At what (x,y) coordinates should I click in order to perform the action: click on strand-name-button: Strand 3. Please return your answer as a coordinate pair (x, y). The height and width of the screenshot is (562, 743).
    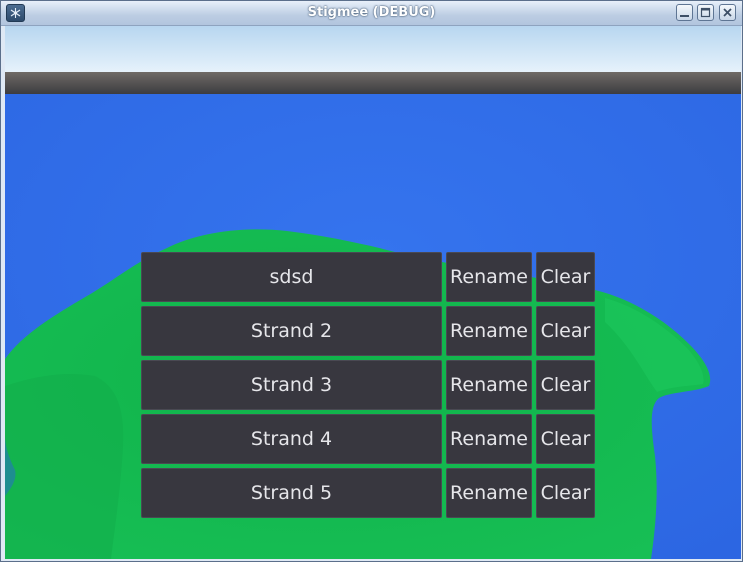
    Looking at the image, I should click on (291, 385).